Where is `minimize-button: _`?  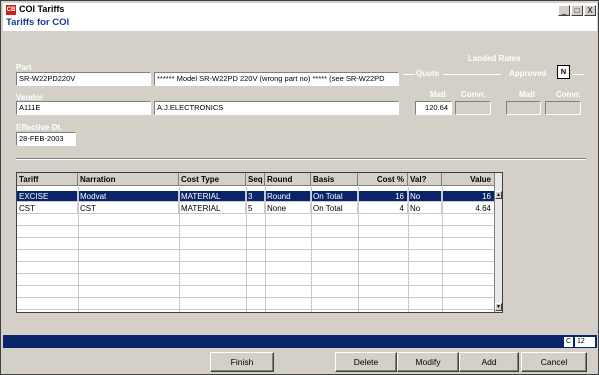
minimize-button: _ is located at coordinates (564, 10).